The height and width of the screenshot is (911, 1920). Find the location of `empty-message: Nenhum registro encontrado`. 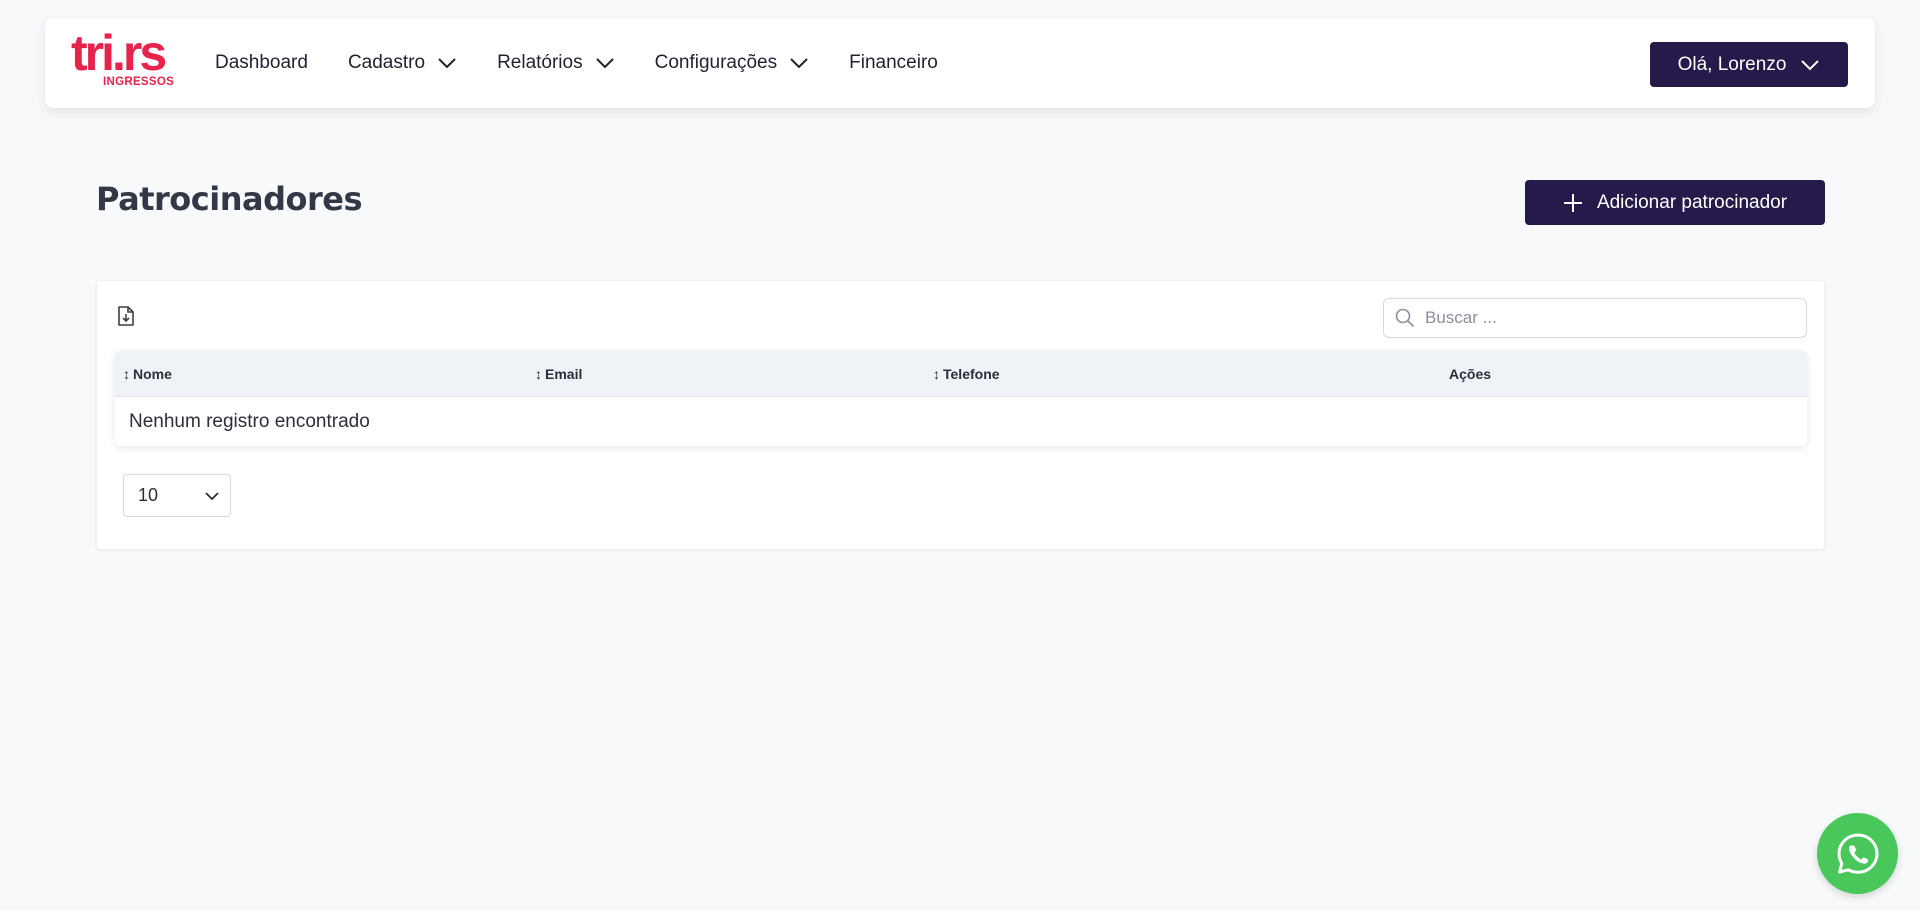

empty-message: Nenhum registro encontrado is located at coordinates (249, 421).